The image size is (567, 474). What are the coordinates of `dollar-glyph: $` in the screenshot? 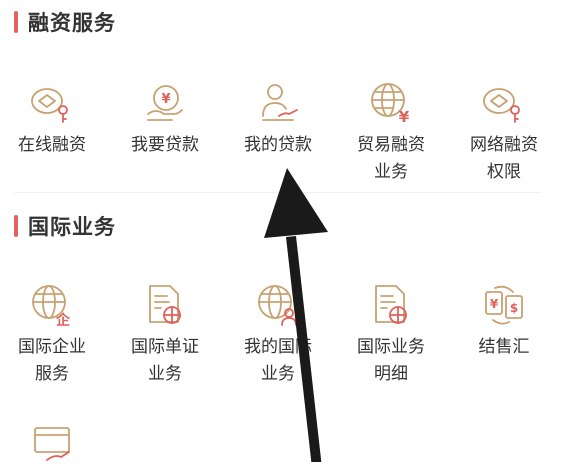 It's located at (514, 308).